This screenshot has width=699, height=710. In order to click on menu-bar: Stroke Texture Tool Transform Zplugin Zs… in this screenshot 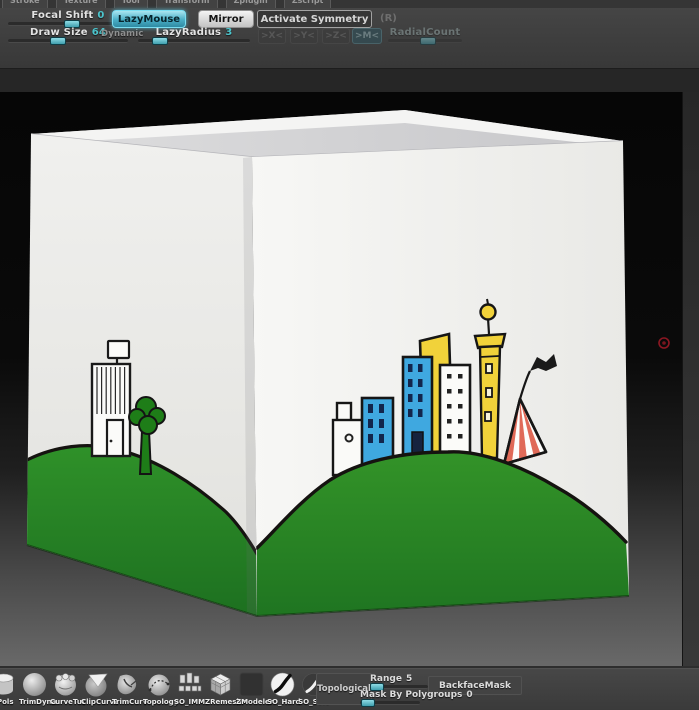, I will do `click(349, 4)`.